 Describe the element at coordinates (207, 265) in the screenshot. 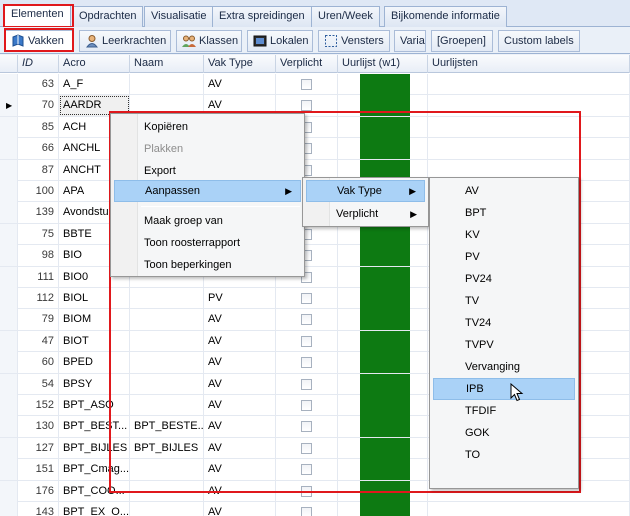

I see `menu-item-toon-beperkingen: Toon beperkingen` at that location.